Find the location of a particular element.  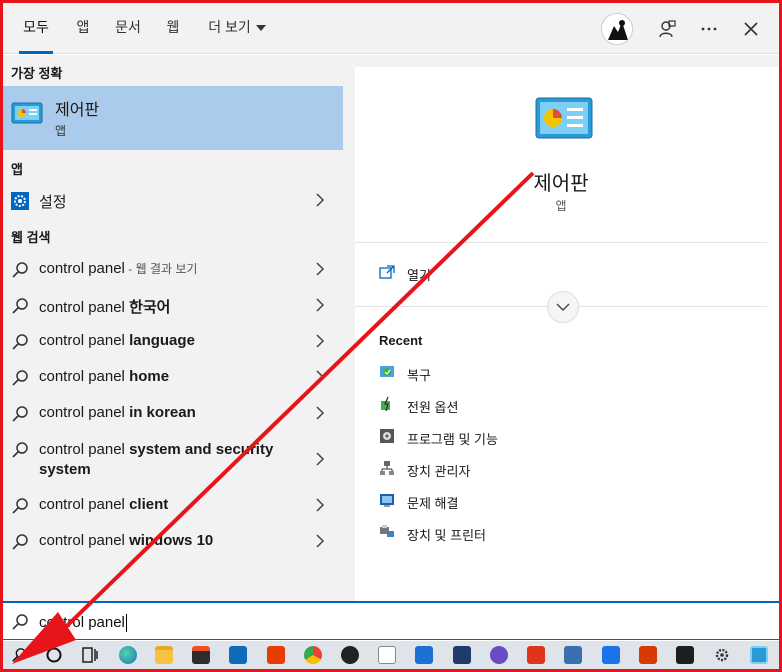

app-result-settings: 설정 is located at coordinates (173, 200).